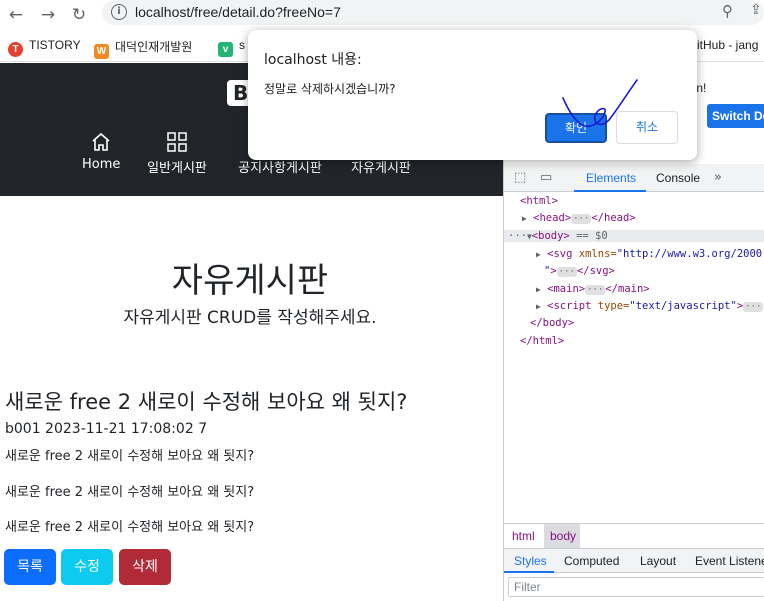  I want to click on tistory-icon: T, so click(15, 49).